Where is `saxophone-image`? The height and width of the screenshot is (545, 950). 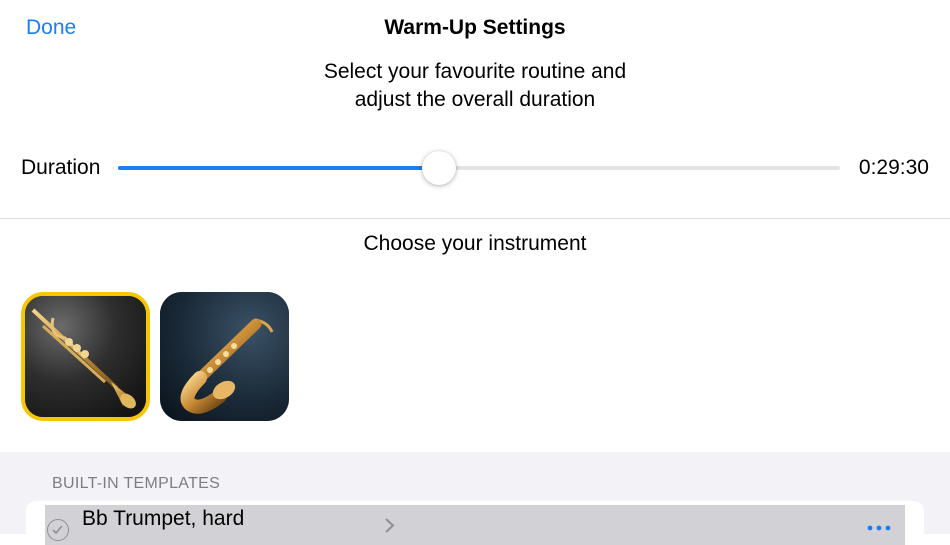
saxophone-image is located at coordinates (224, 356).